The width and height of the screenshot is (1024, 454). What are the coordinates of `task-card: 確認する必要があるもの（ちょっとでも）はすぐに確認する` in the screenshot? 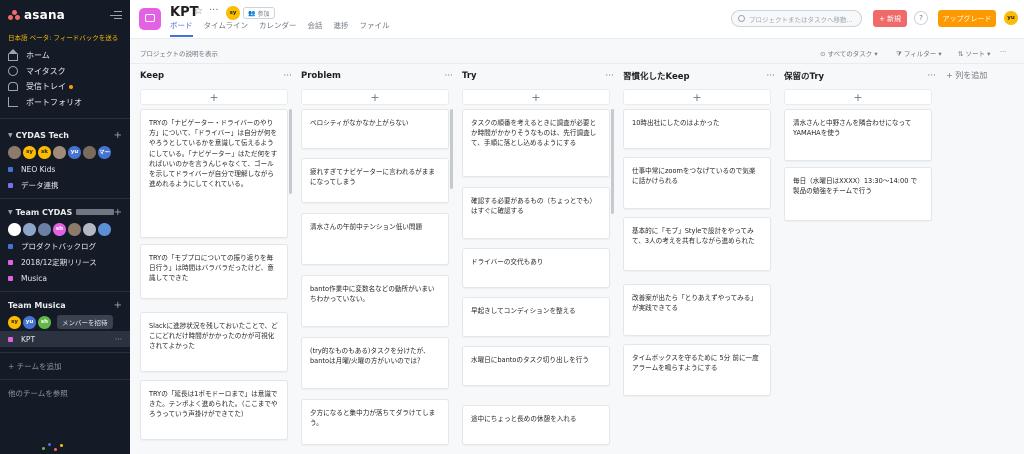 It's located at (536, 213).